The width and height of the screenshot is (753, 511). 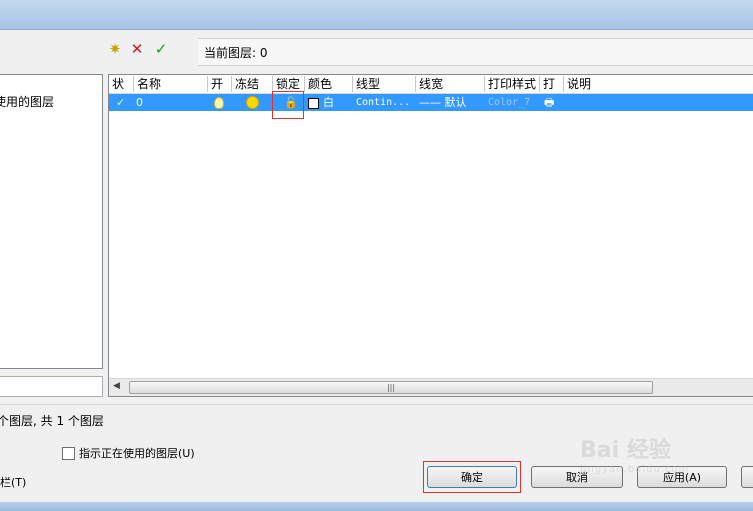 I want to click on status-bar: 个图层, 共 1 个图层, so click(x=376, y=419).